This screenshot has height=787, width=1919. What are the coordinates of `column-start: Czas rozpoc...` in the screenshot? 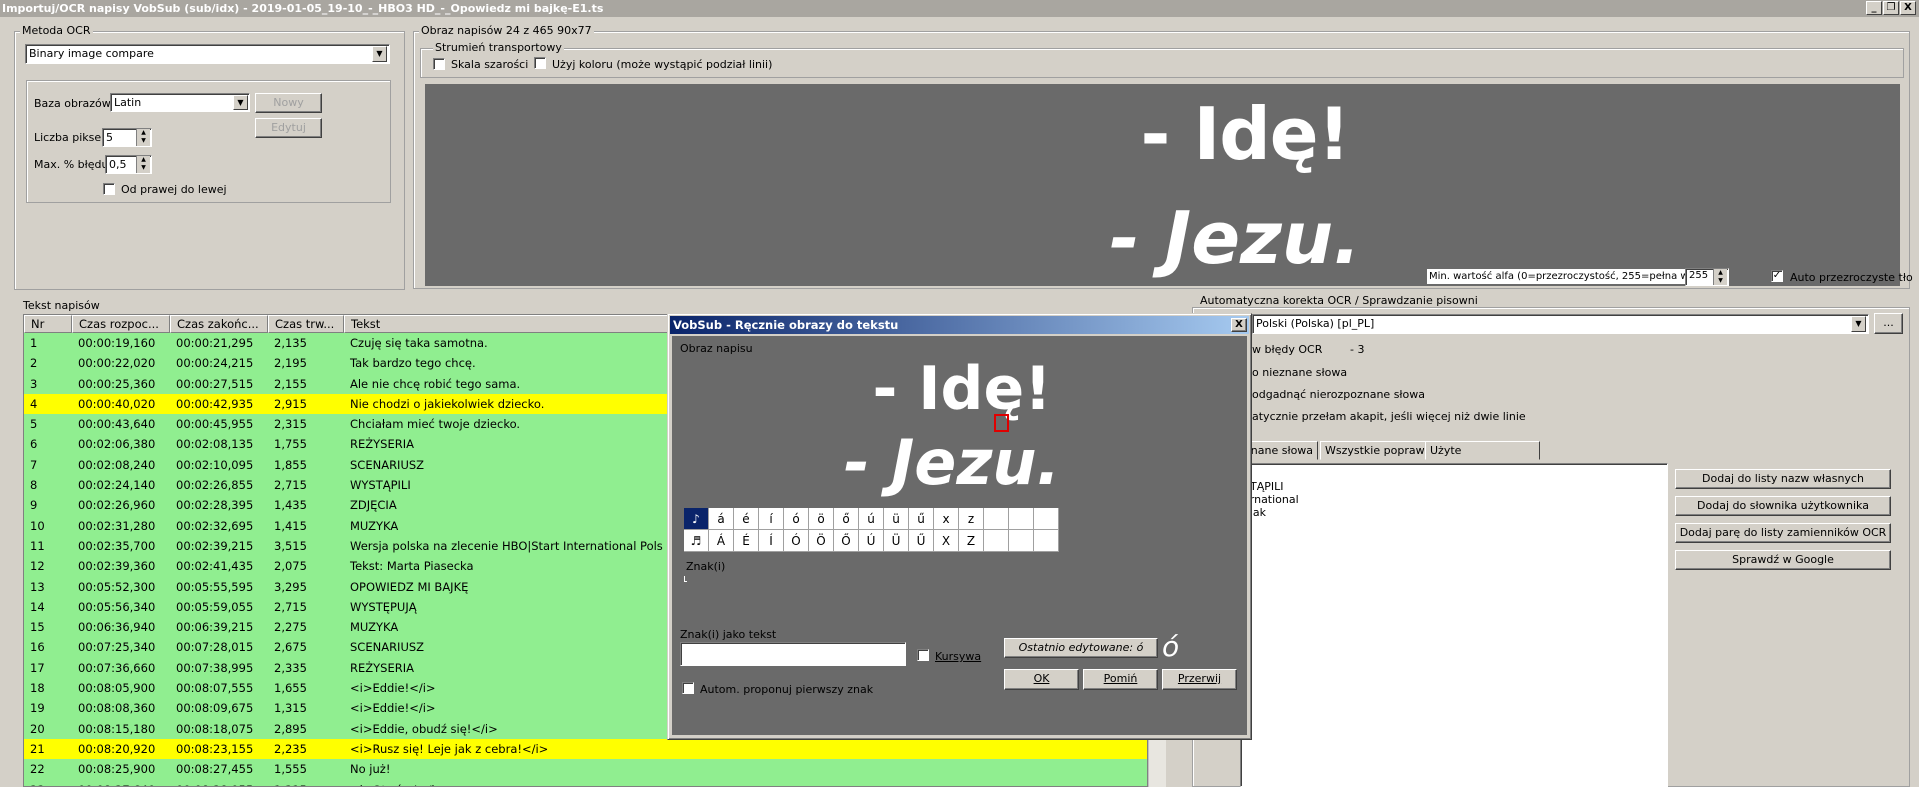 It's located at (121, 324).